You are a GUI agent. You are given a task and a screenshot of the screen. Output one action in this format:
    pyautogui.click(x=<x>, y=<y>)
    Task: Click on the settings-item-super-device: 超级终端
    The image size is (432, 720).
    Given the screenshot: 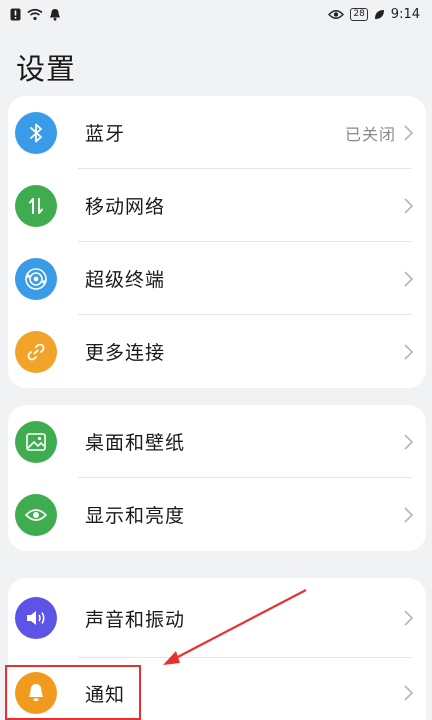 What is the action you would take?
    pyautogui.click(x=217, y=278)
    